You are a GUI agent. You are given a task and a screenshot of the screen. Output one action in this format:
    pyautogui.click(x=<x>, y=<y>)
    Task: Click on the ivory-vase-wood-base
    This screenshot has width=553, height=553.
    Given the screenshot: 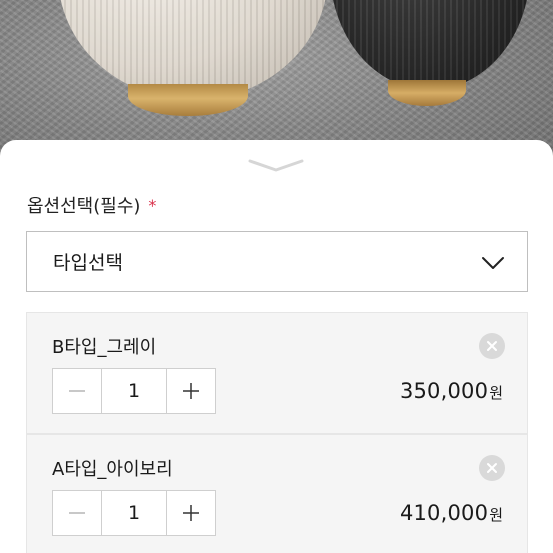 What is the action you would take?
    pyautogui.click(x=188, y=100)
    